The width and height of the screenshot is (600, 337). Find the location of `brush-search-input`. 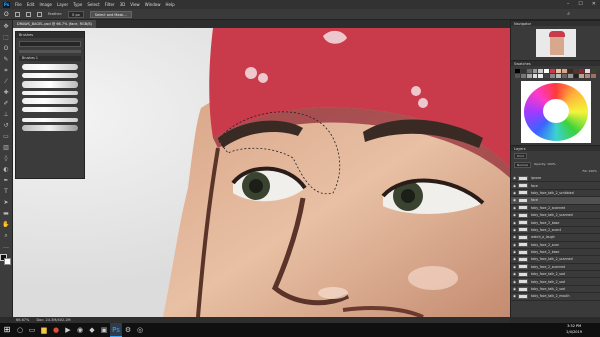

brush-search-input is located at coordinates (50, 44).